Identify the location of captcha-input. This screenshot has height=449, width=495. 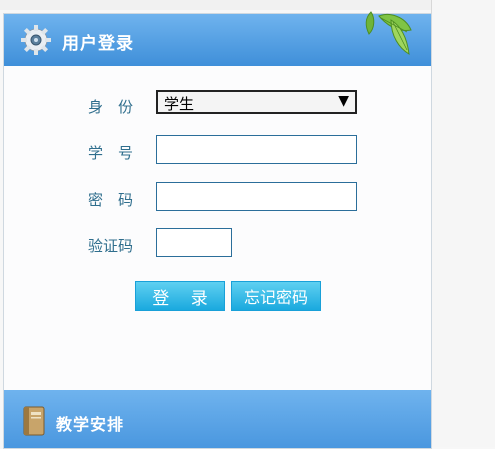
(194, 242).